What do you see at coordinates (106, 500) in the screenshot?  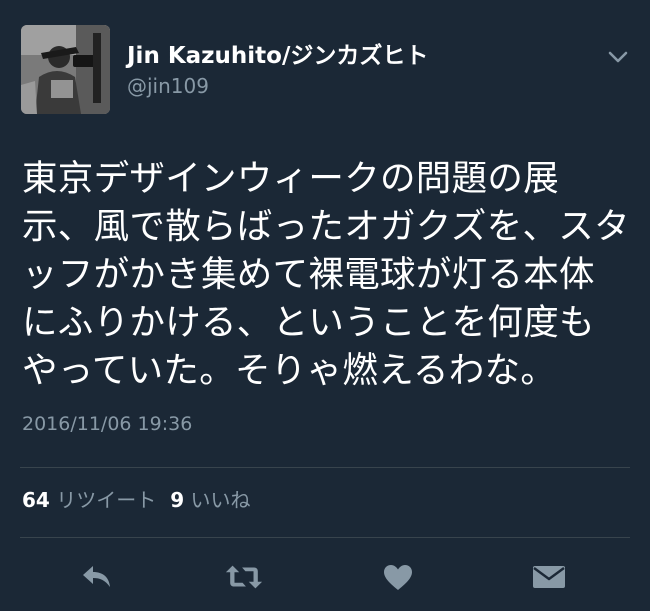 I see `retweet-stat-label: リツイート` at bounding box center [106, 500].